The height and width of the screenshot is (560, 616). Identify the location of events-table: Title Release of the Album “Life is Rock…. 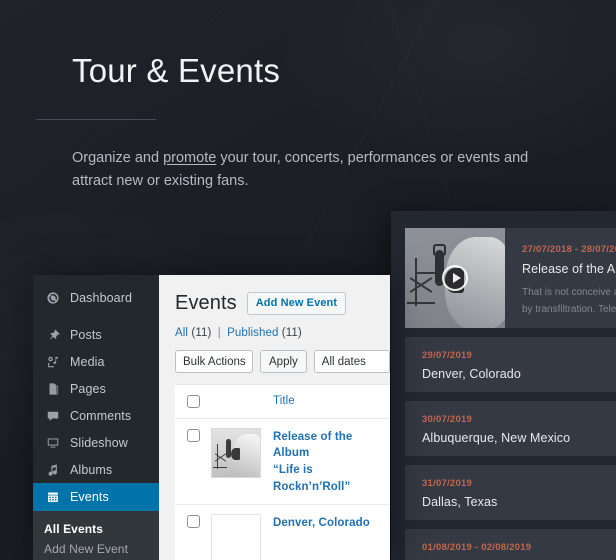
(282, 472).